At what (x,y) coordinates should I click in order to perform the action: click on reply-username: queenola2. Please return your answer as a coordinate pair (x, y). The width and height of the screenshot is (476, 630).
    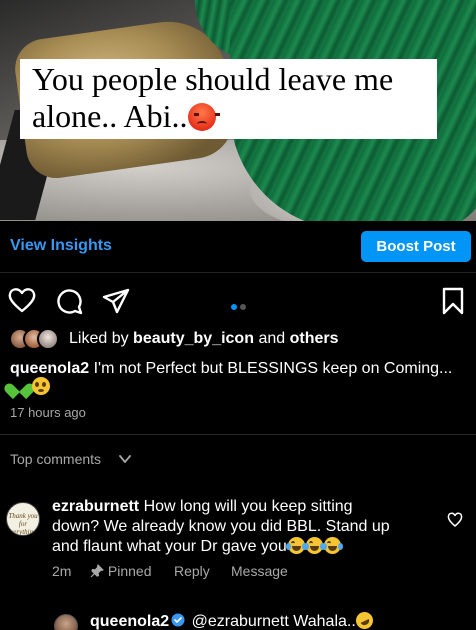
    Looking at the image, I should click on (129, 621).